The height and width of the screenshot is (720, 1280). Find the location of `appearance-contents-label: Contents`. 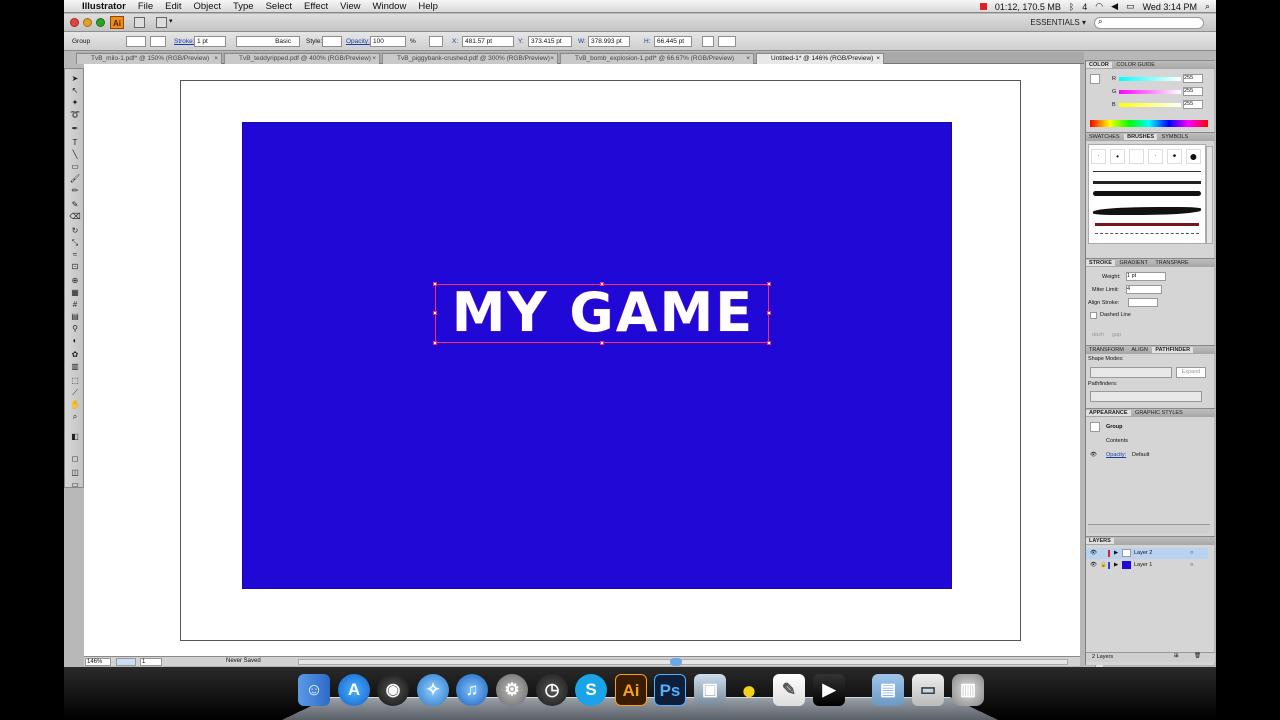

appearance-contents-label: Contents is located at coordinates (1117, 441).